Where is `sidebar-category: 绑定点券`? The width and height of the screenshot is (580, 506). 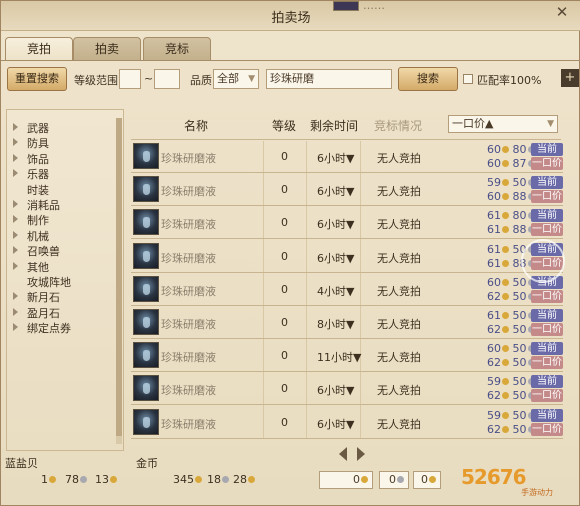
sidebar-category: 绑定点券 is located at coordinates (49, 327).